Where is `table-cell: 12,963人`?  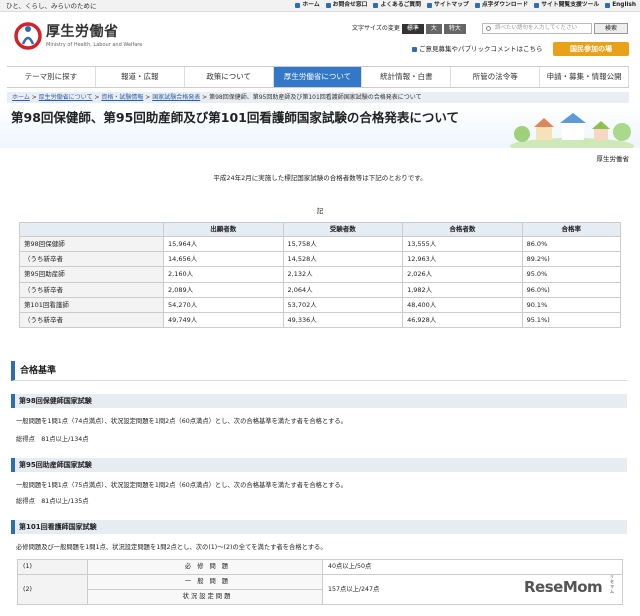
table-cell: 12,963人 is located at coordinates (462, 259).